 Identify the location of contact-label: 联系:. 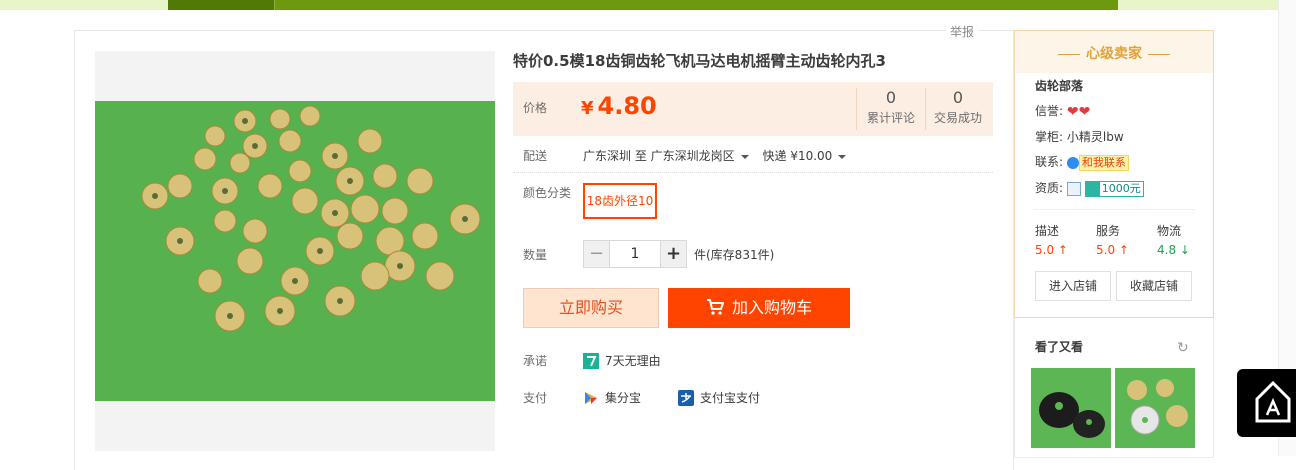
(1049, 162).